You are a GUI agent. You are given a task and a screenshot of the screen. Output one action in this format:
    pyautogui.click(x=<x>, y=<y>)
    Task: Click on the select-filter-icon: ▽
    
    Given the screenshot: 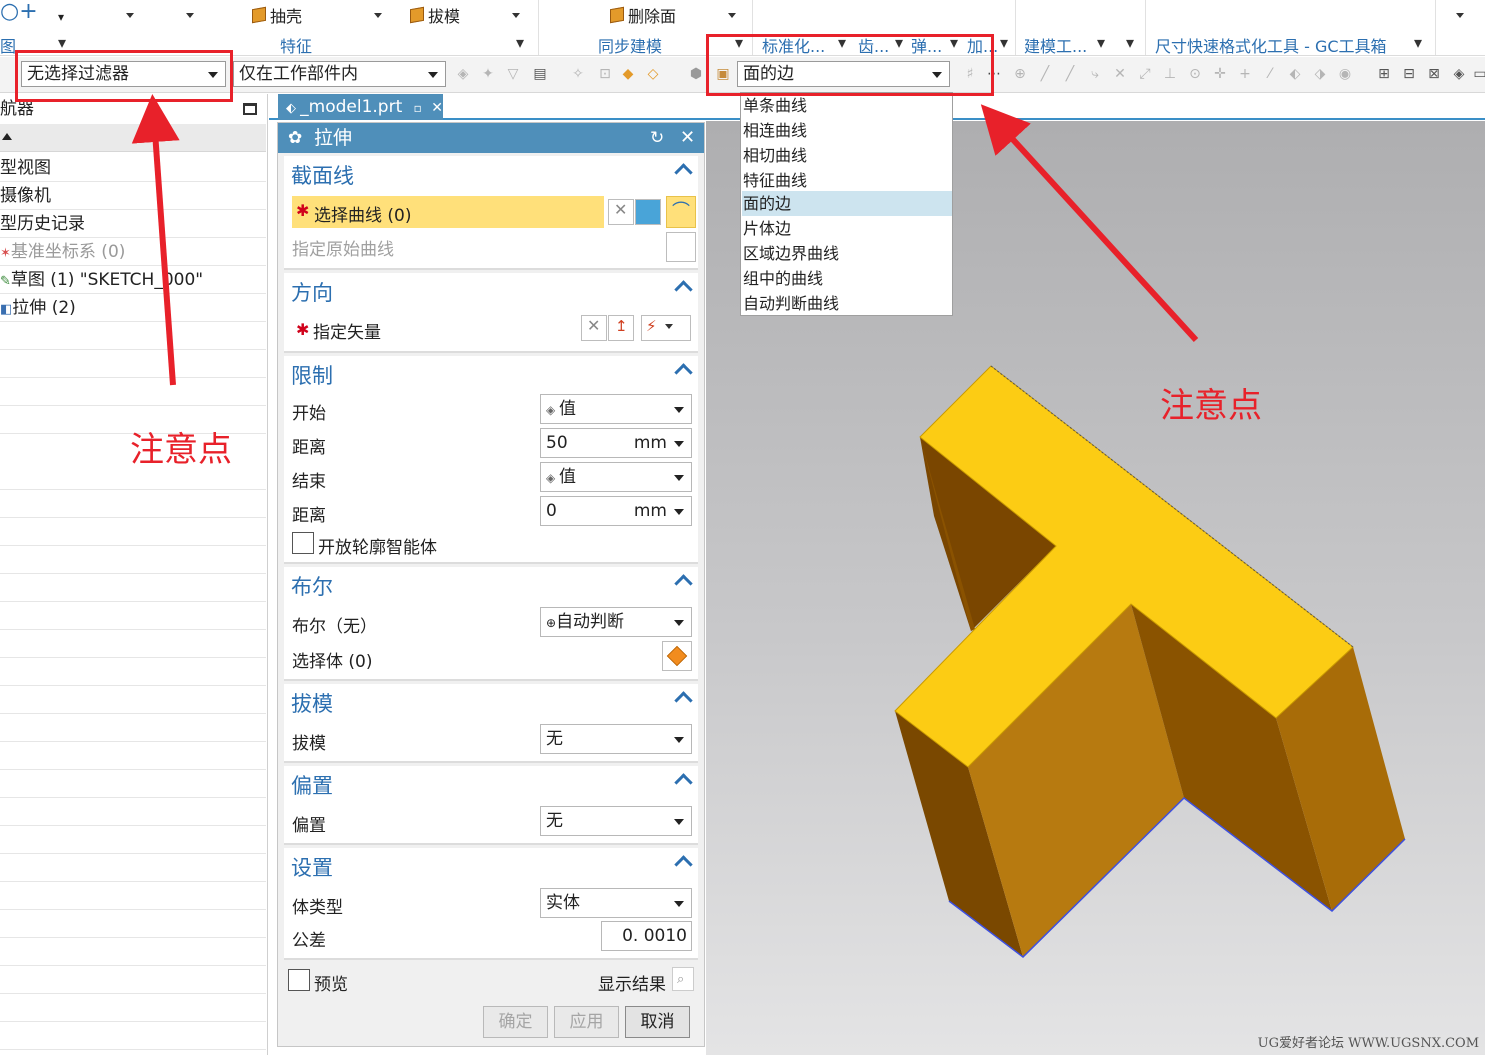 What is the action you would take?
    pyautogui.click(x=513, y=74)
    